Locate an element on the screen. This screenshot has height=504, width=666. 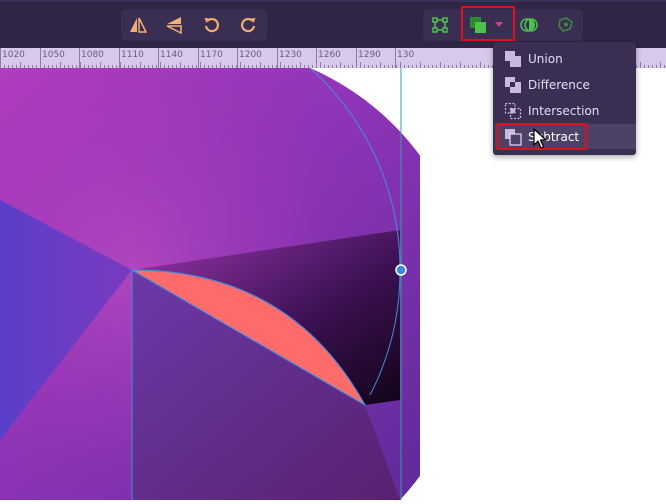
boolean-operations-menu: Union Difference Intersection Subtract is located at coordinates (564, 98).